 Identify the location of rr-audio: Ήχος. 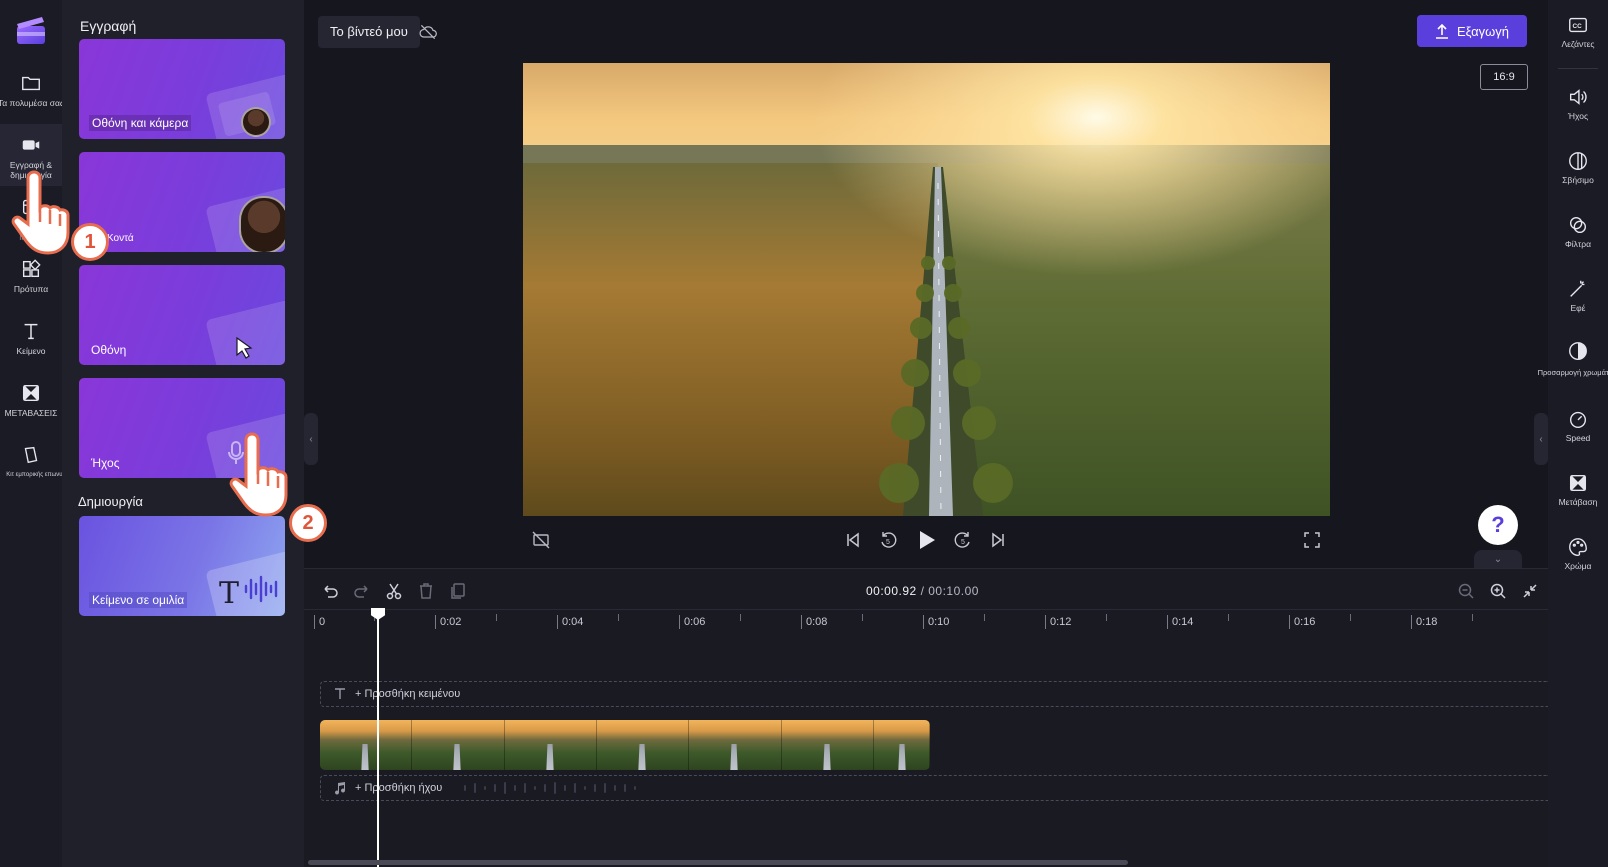
(1578, 103).